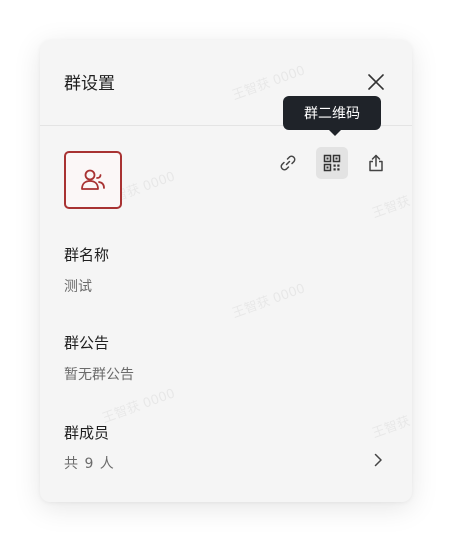  I want to click on group-members-count: 共 9 人, so click(89, 464).